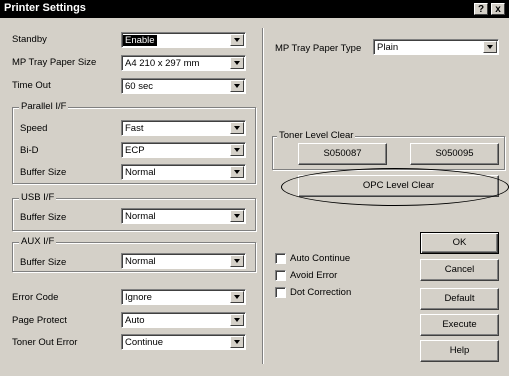 This screenshot has height=376, width=509. Describe the element at coordinates (342, 154) in the screenshot. I see `toner-s050087-button: S050087` at that location.